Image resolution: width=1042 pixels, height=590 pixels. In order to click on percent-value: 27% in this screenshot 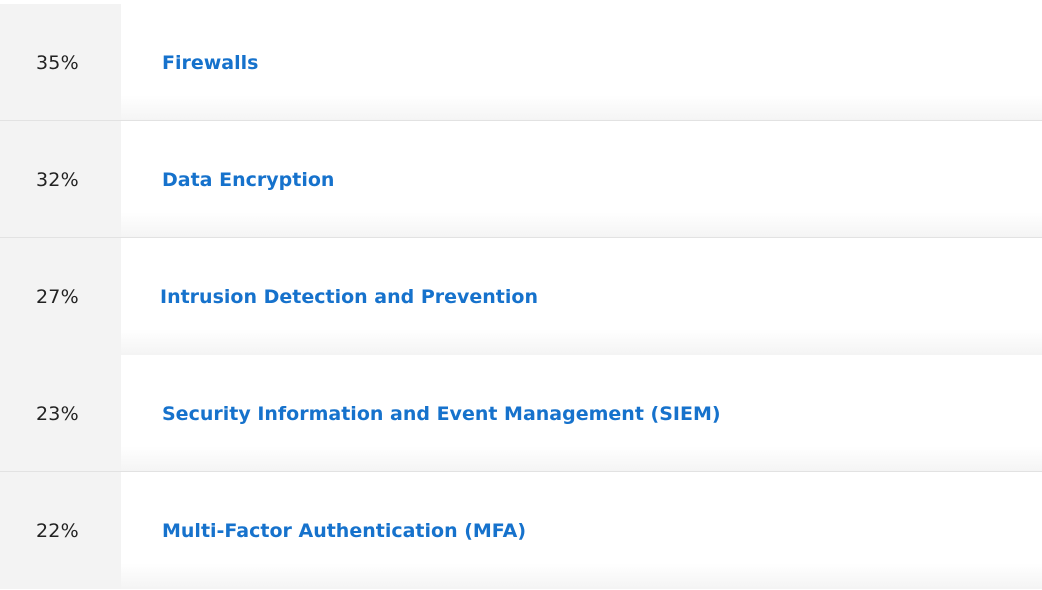, I will do `click(57, 296)`.